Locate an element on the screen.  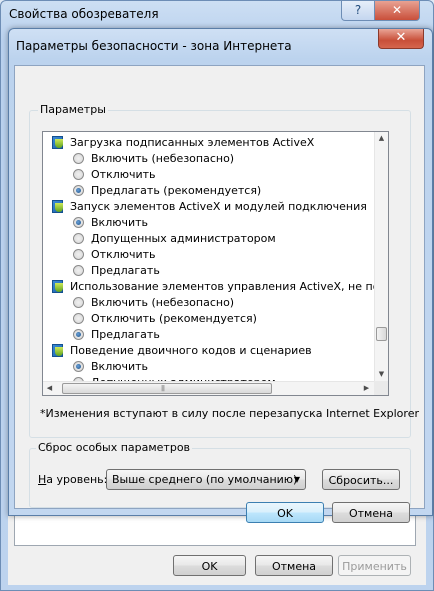
level-label: На уровень: is located at coordinates (72, 479).